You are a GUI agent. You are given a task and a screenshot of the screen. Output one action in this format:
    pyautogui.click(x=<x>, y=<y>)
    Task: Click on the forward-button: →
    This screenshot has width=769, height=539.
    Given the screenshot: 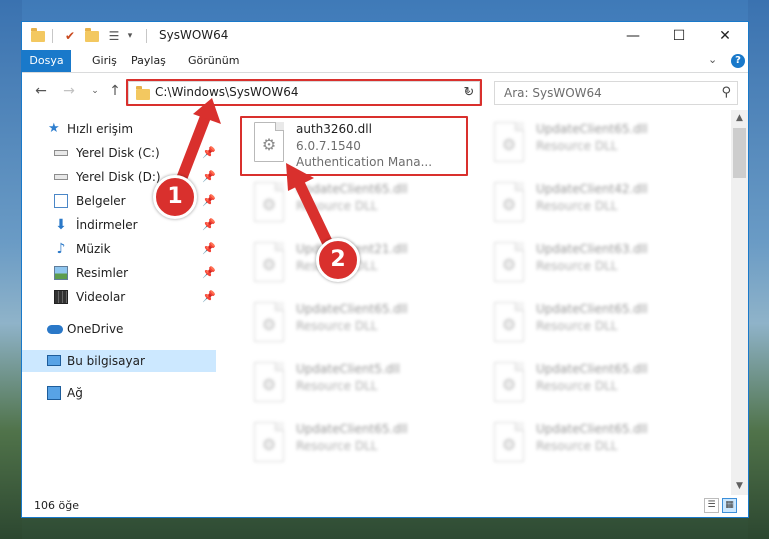 What is the action you would take?
    pyautogui.click(x=69, y=91)
    